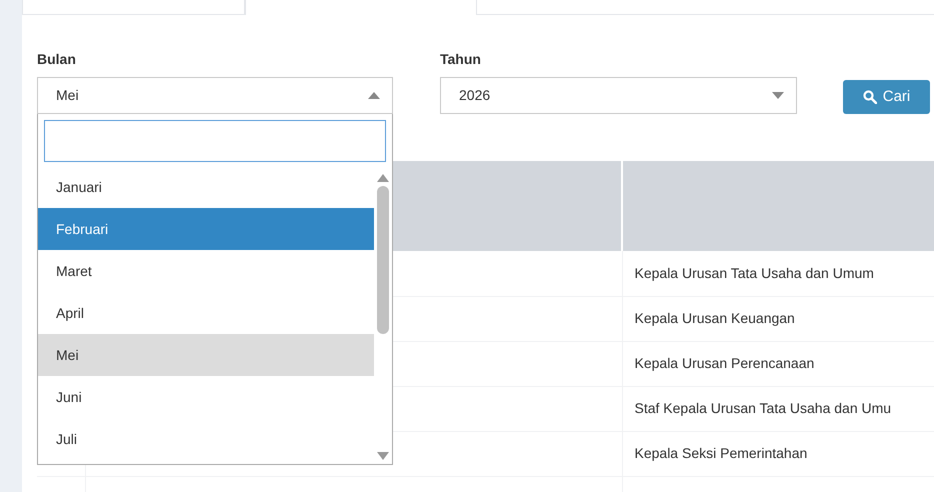 The width and height of the screenshot is (934, 492). What do you see at coordinates (57, 59) in the screenshot?
I see `field-label: Bulan` at bounding box center [57, 59].